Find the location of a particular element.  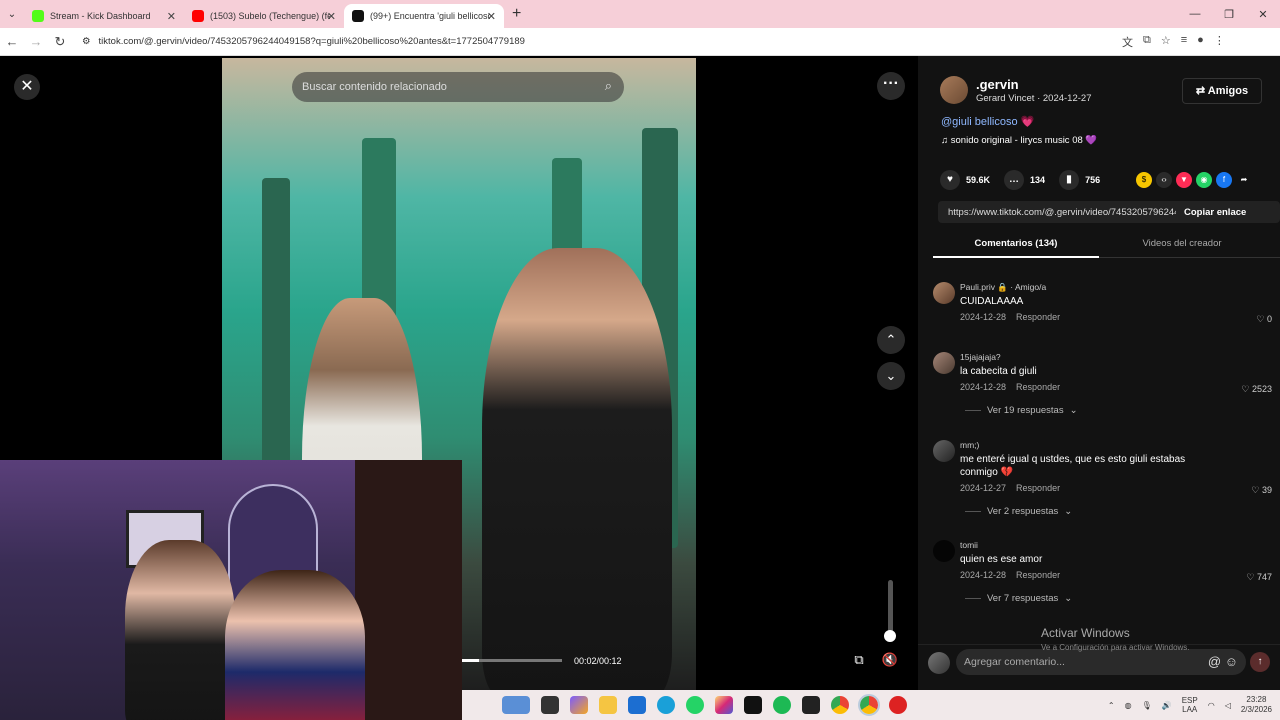

tab-creator-videos: Videos del creador is located at coordinates (1182, 243).